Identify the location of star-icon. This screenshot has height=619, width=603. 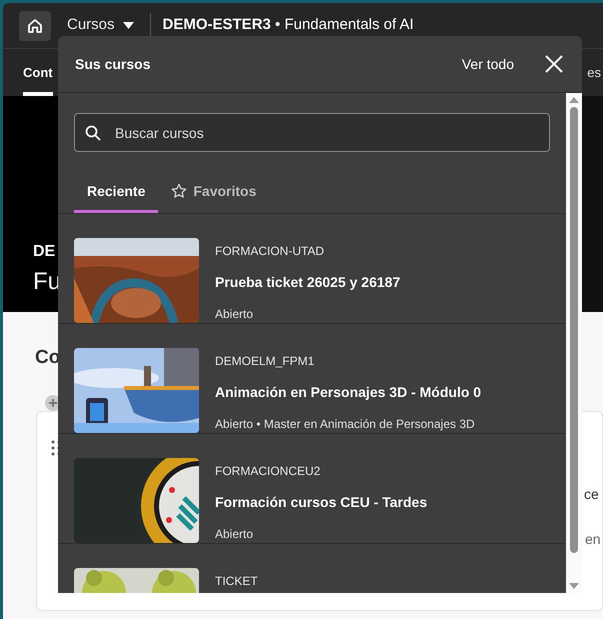
(179, 191).